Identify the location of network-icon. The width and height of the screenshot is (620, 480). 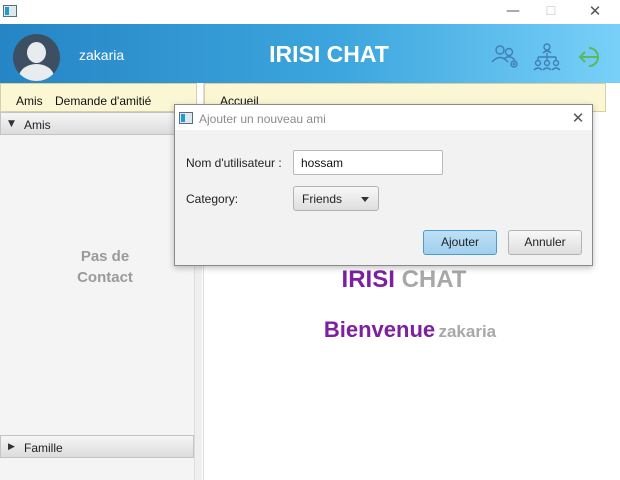
(547, 57).